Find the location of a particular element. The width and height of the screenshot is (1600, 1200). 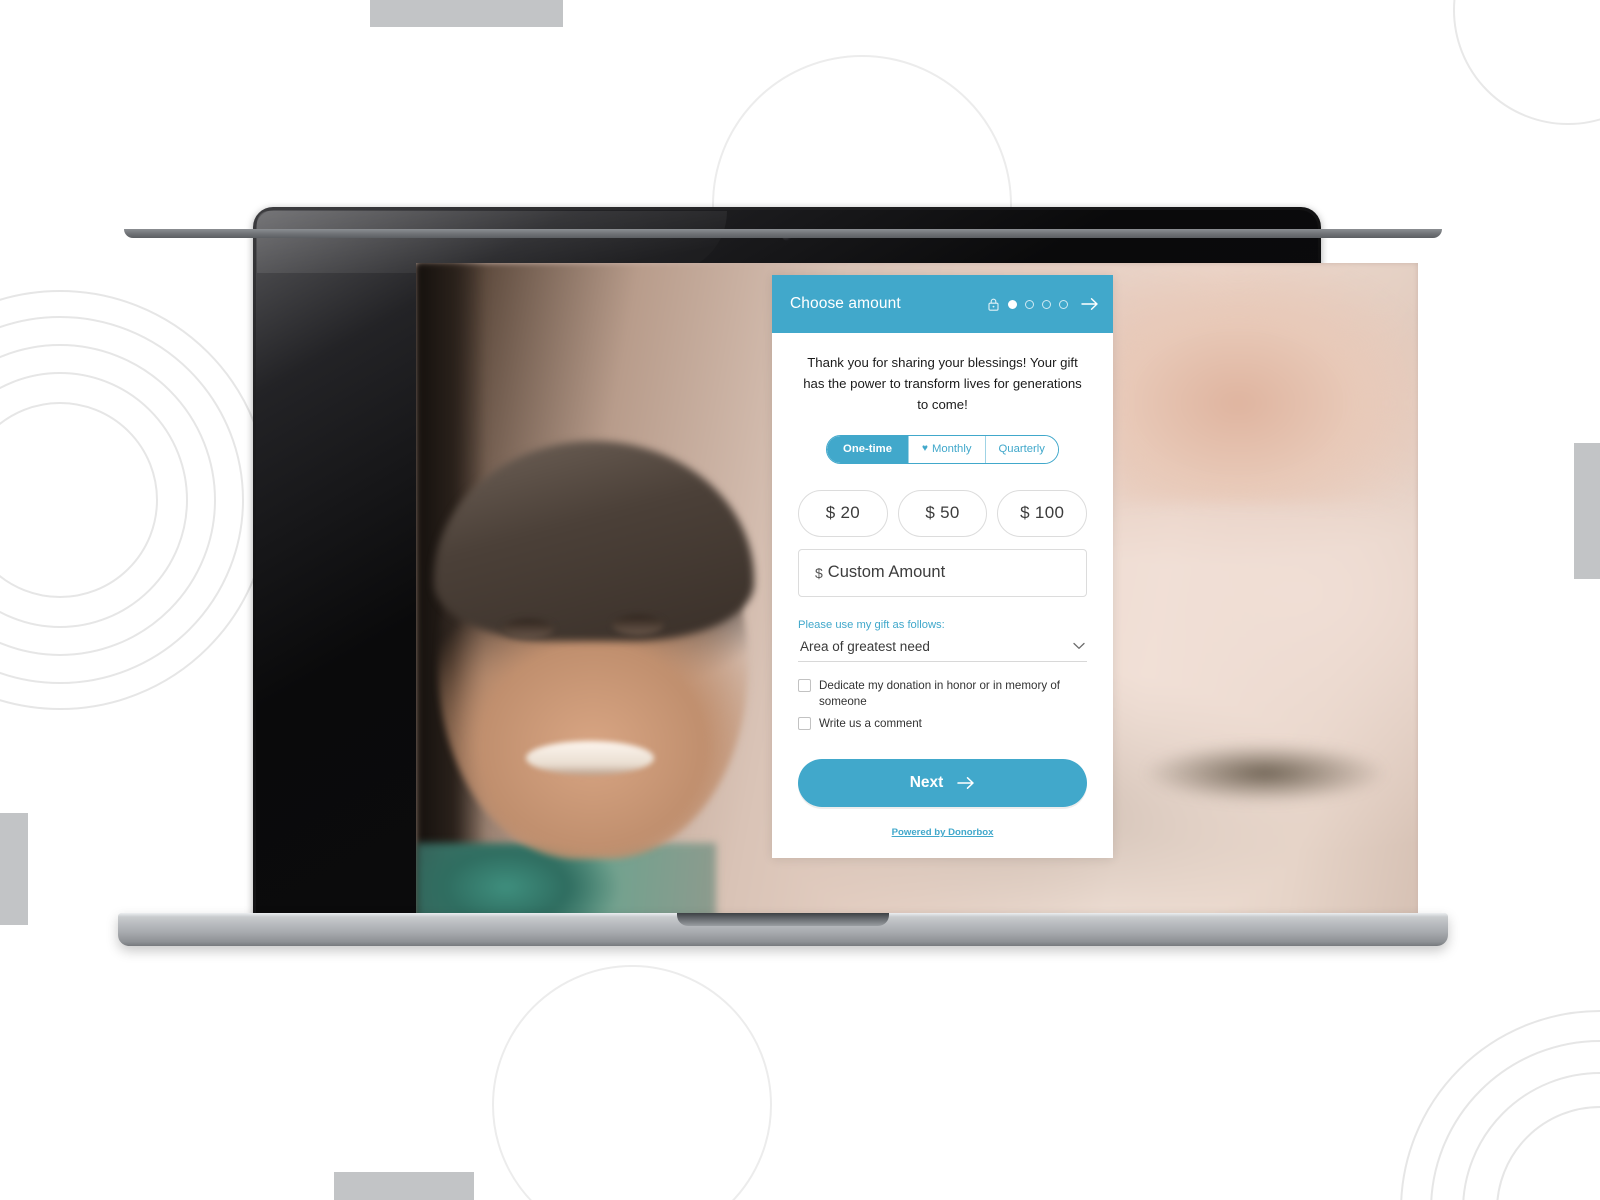

frequency-option-one-time: One-time is located at coordinates (868, 449).